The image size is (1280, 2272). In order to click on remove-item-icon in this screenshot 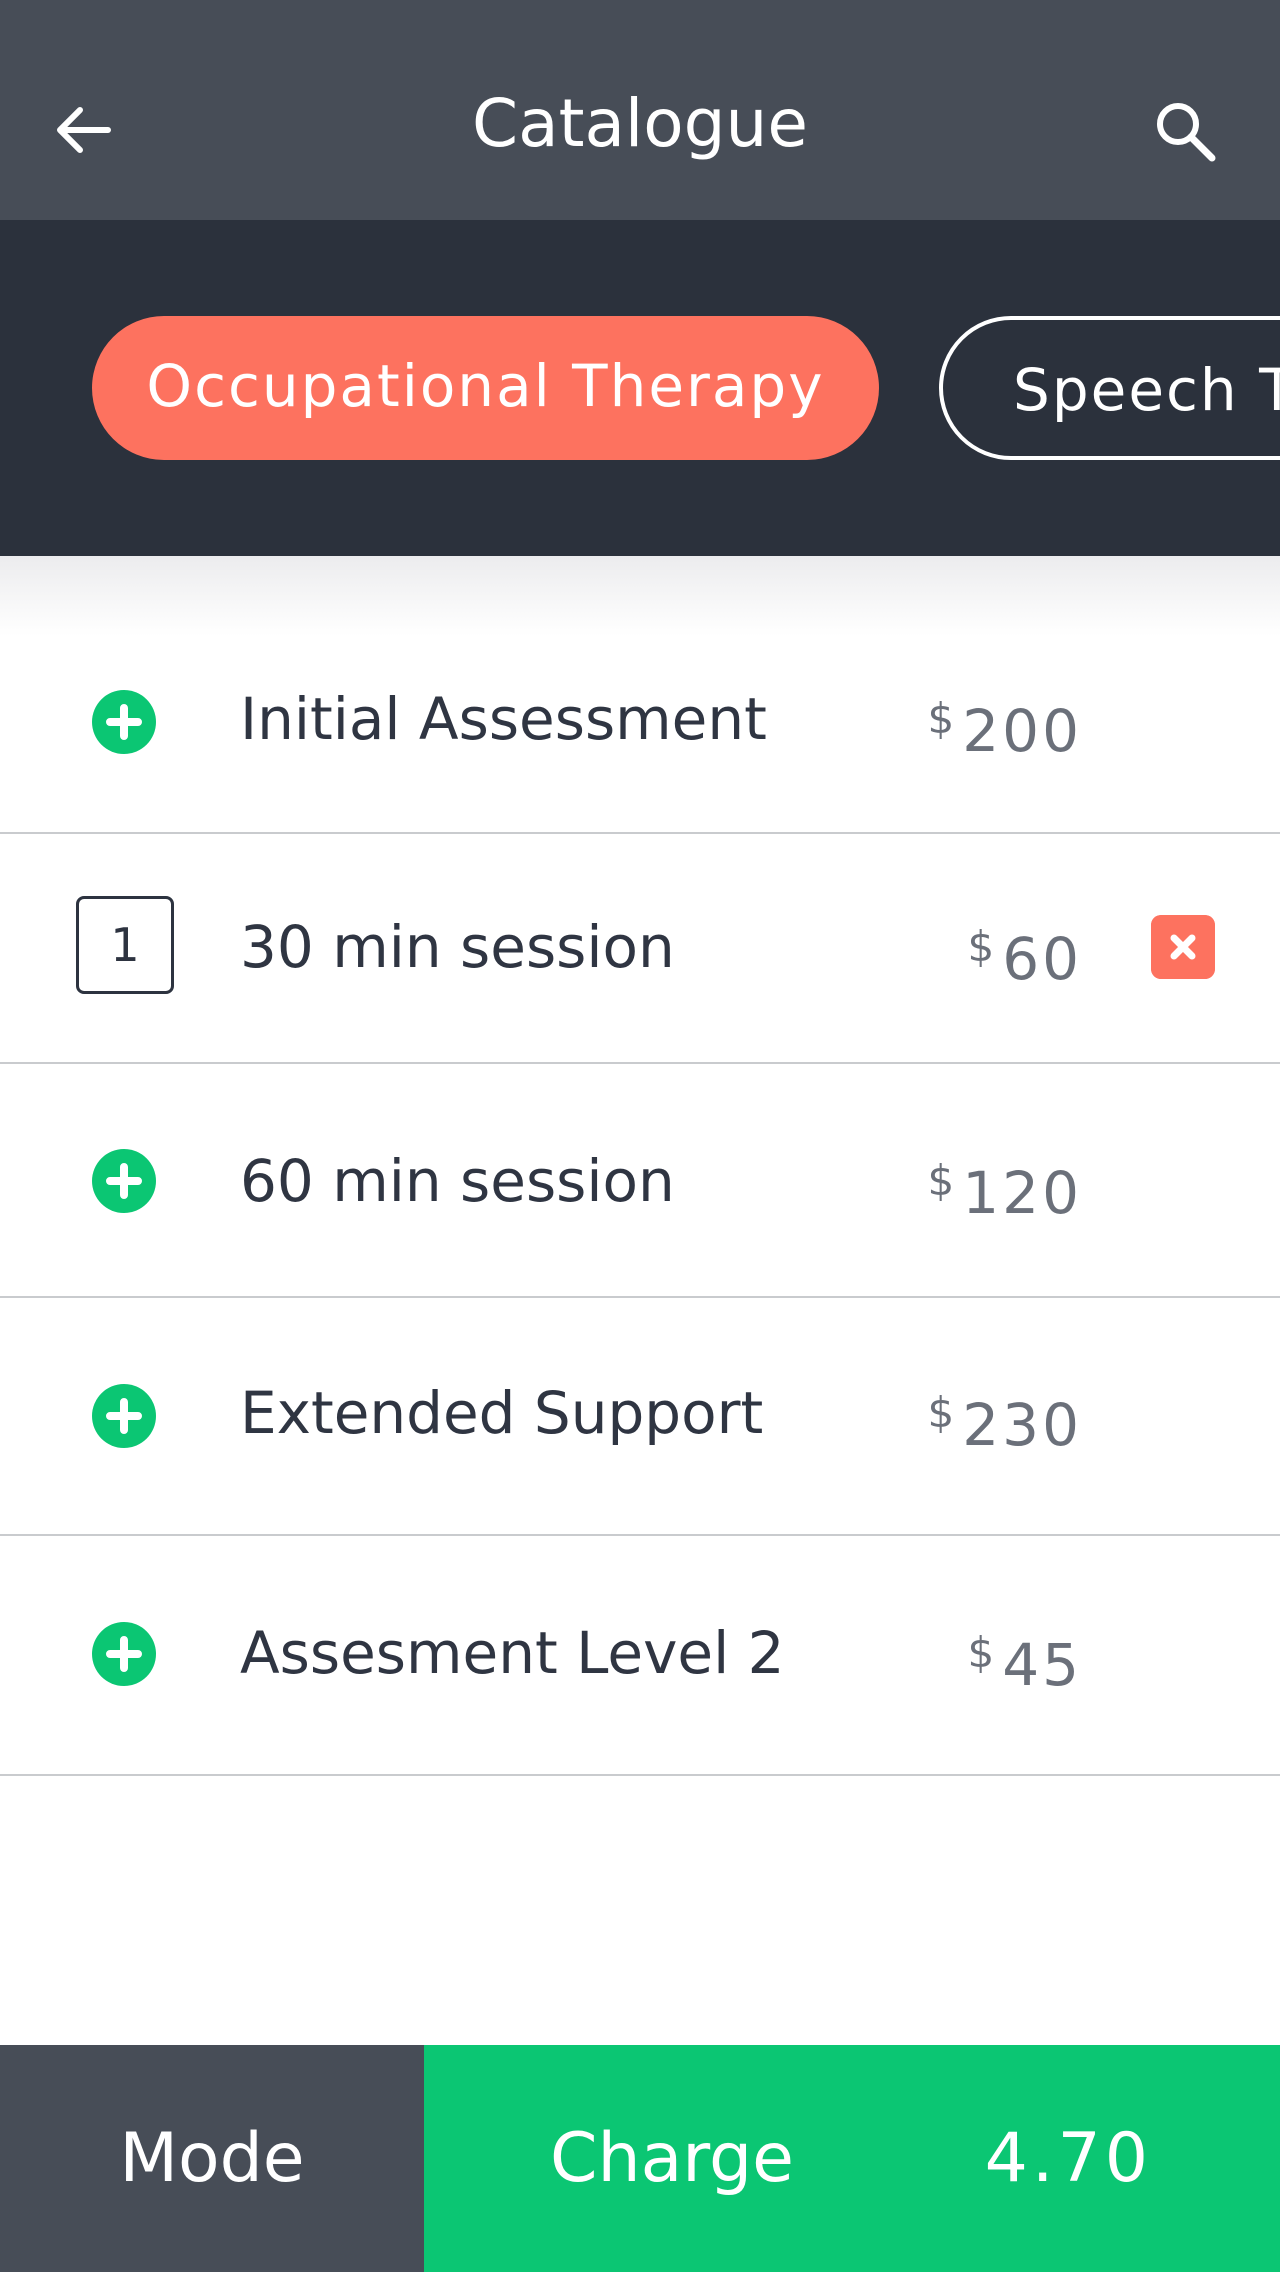, I will do `click(1183, 947)`.